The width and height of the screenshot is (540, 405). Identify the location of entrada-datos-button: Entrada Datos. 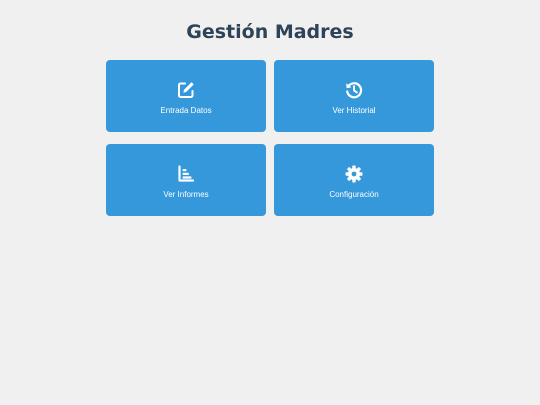
(186, 96).